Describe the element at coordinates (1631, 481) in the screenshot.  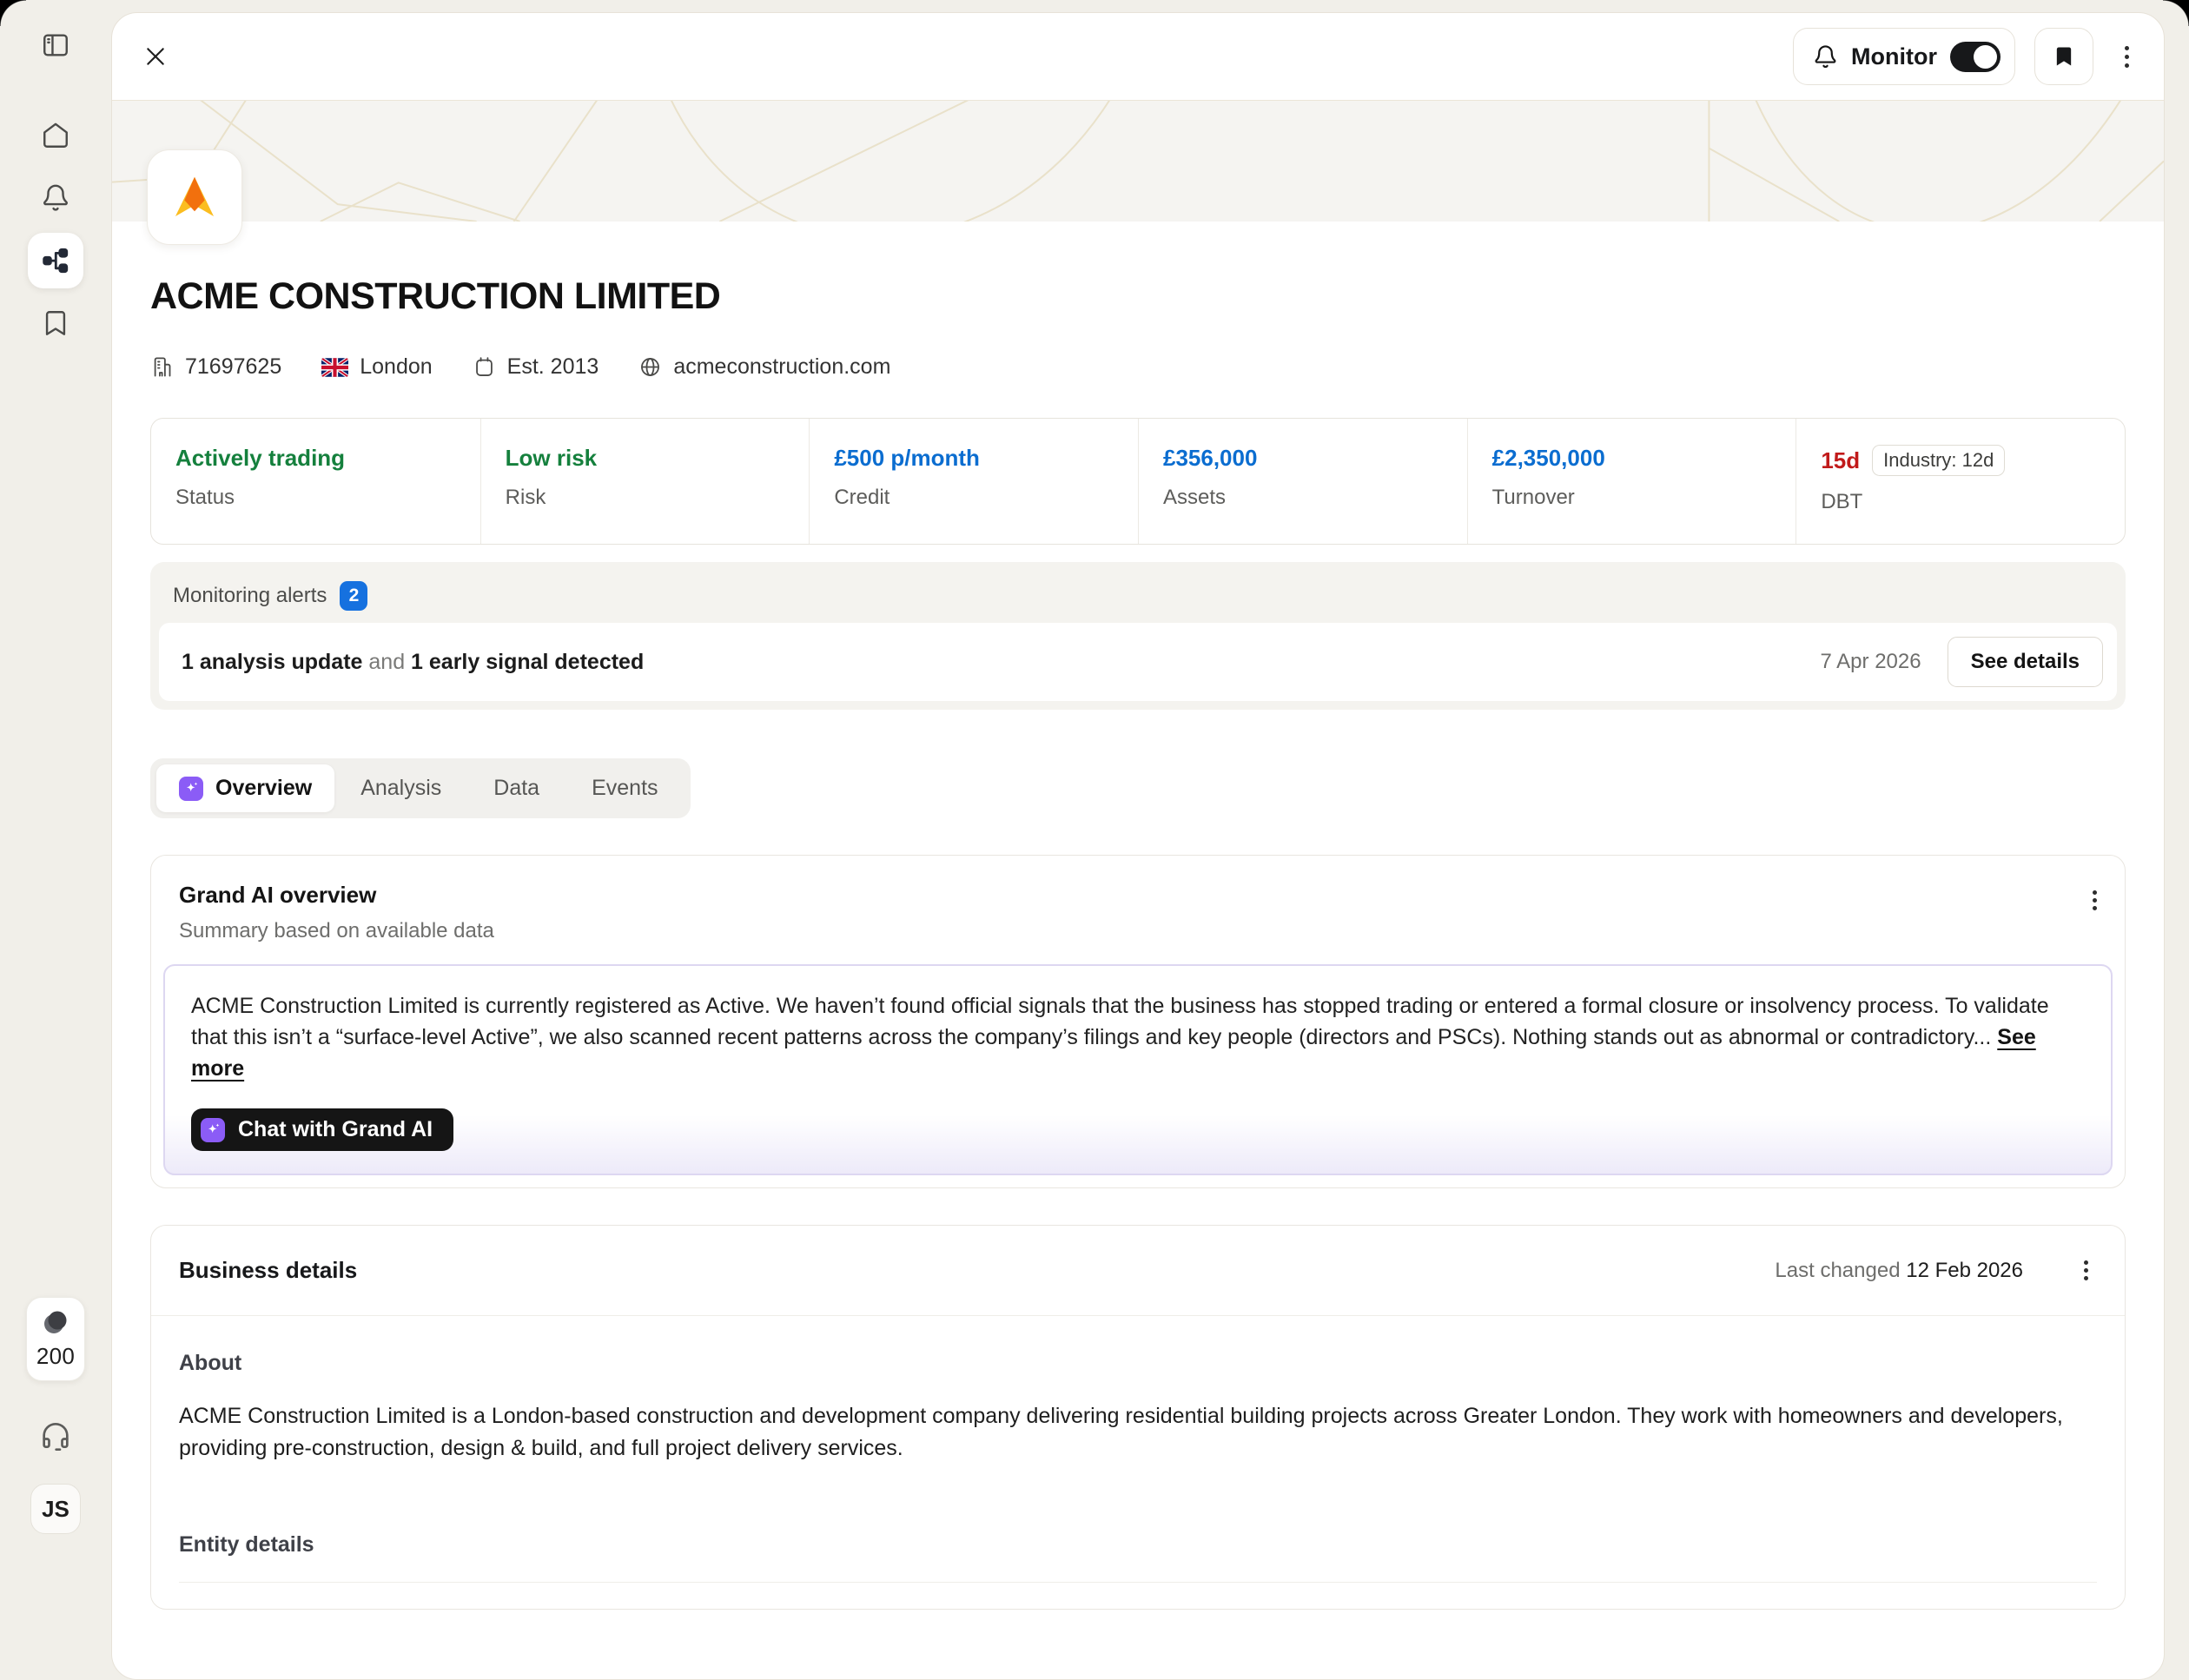
I see `stat-turnover: £2,350,000 Turnover` at that location.